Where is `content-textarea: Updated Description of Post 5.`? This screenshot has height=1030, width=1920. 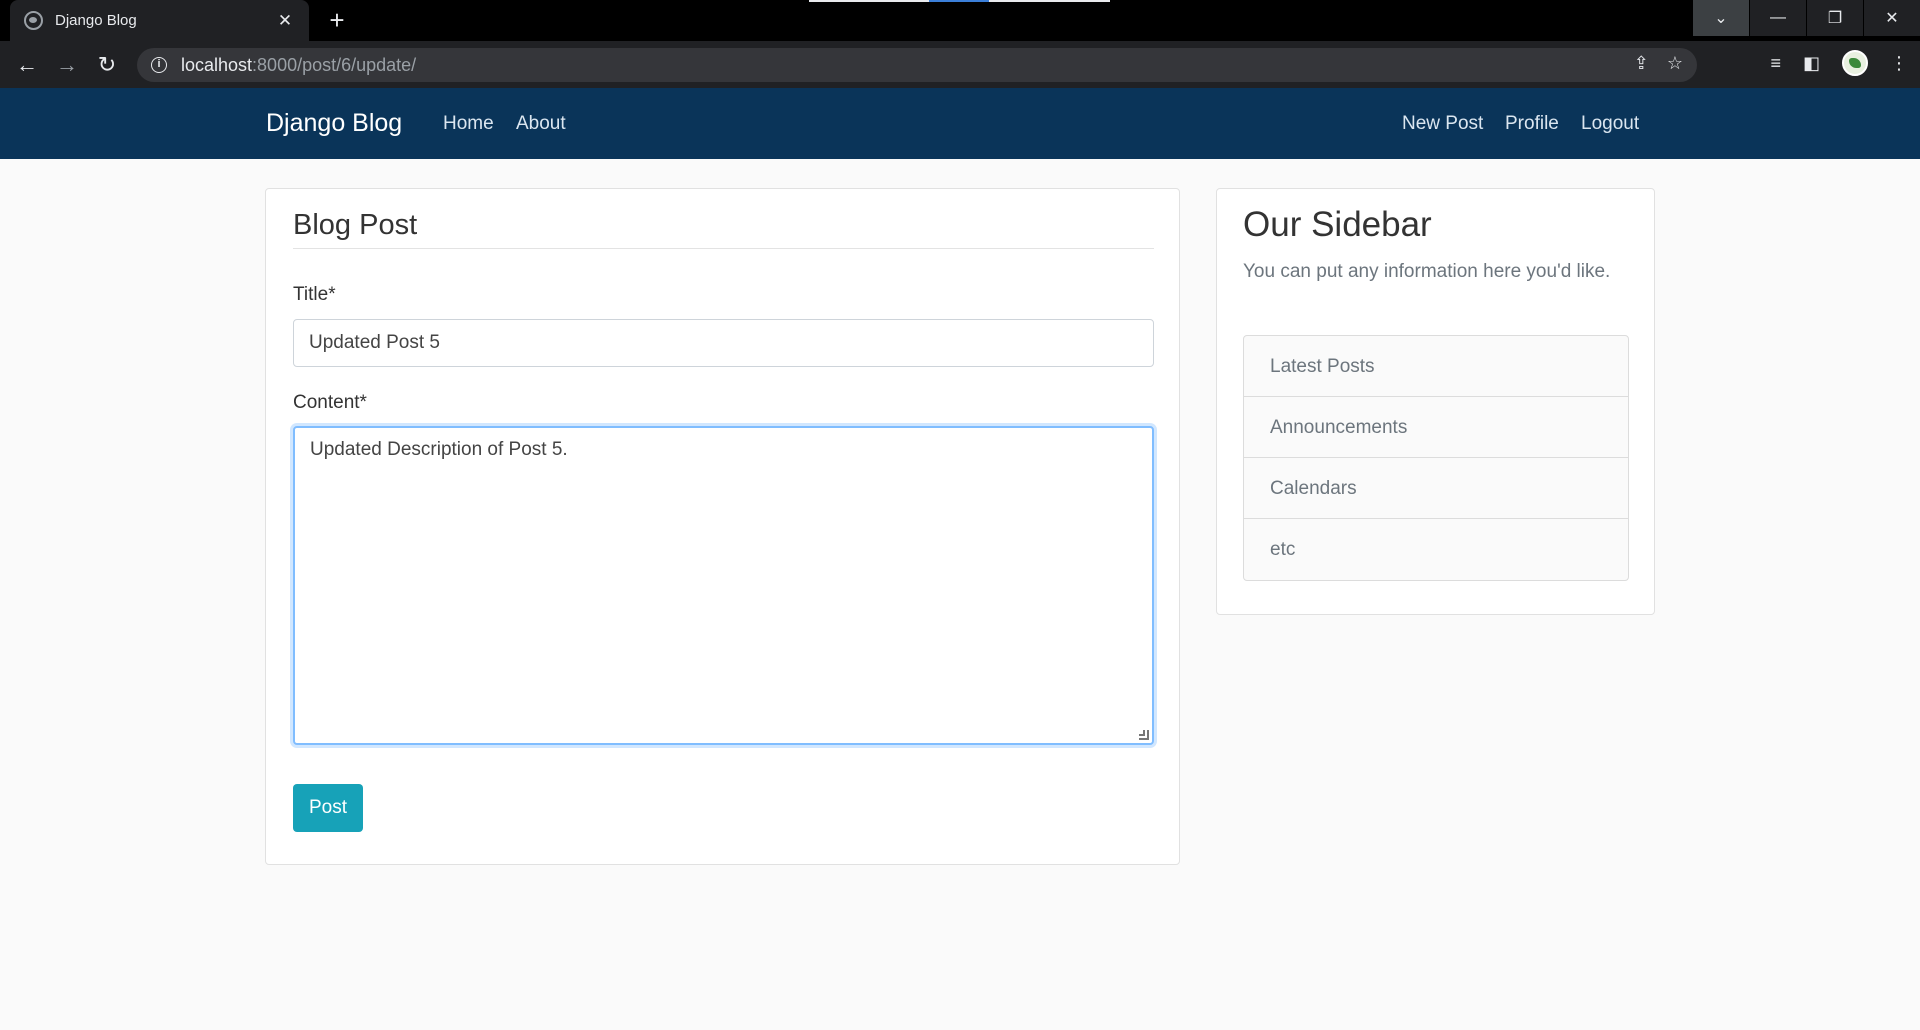
content-textarea: Updated Description of Post 5. is located at coordinates (723, 585).